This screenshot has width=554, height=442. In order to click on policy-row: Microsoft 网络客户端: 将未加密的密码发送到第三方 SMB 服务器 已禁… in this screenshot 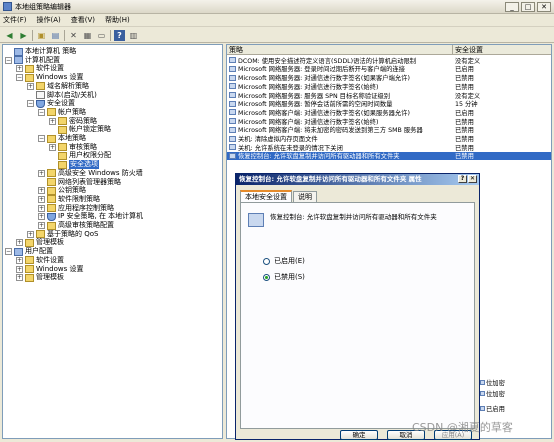, I will do `click(389, 130)`.